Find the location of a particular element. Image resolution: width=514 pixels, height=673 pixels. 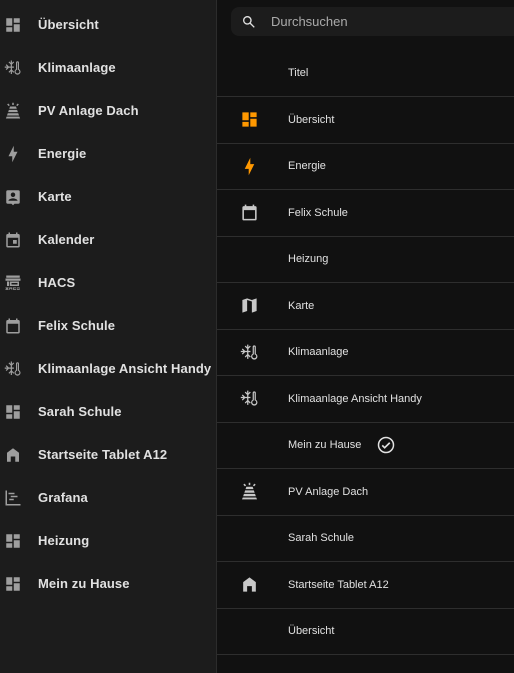

sidebar-item-label: PV Anlage Dach is located at coordinates (88, 110).